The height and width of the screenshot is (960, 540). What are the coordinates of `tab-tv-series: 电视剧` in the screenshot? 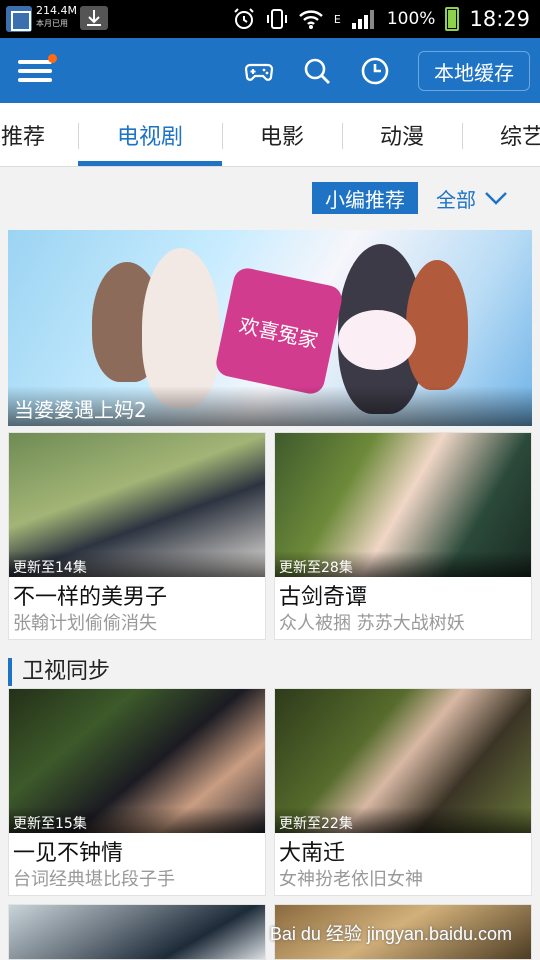 It's located at (150, 134).